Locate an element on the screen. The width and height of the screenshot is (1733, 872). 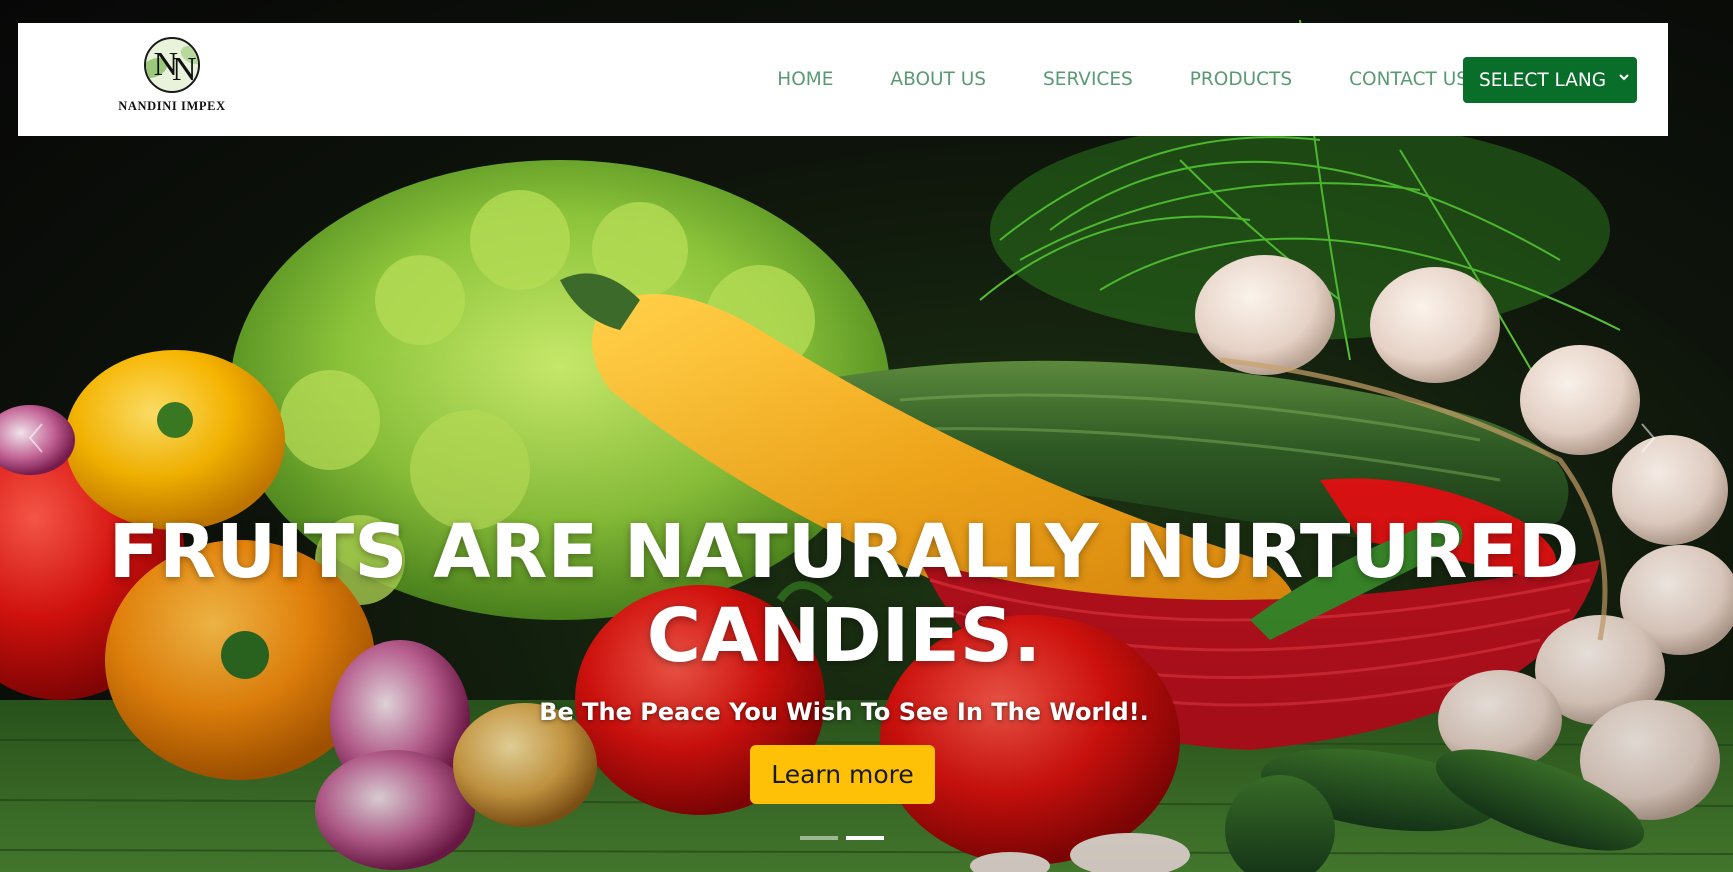
carousel-next-icon is located at coordinates (1648, 438).